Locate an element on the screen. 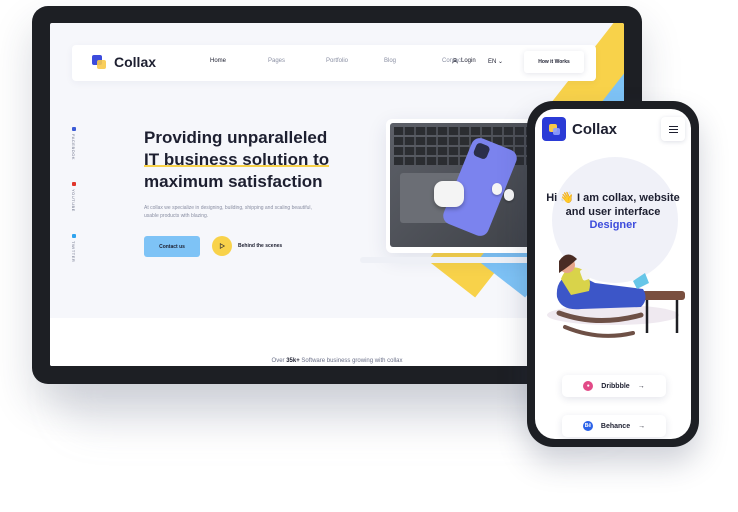 Image resolution: width=738 pixels, height=512 pixels. earbuds-case-image is located at coordinates (449, 194).